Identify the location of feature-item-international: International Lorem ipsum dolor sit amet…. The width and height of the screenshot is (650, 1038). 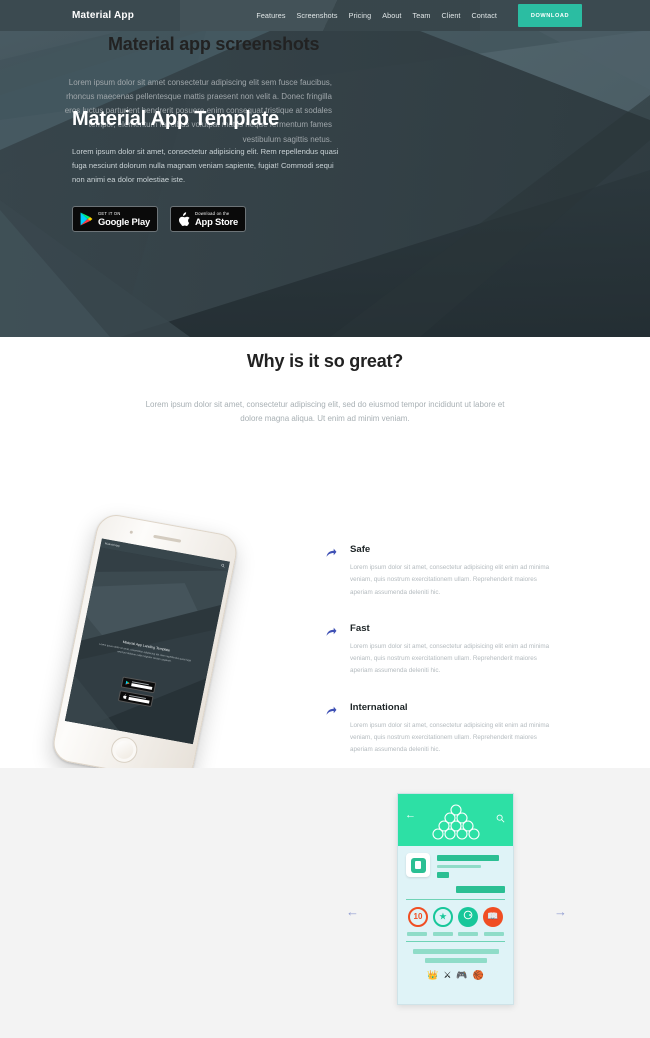
(442, 729).